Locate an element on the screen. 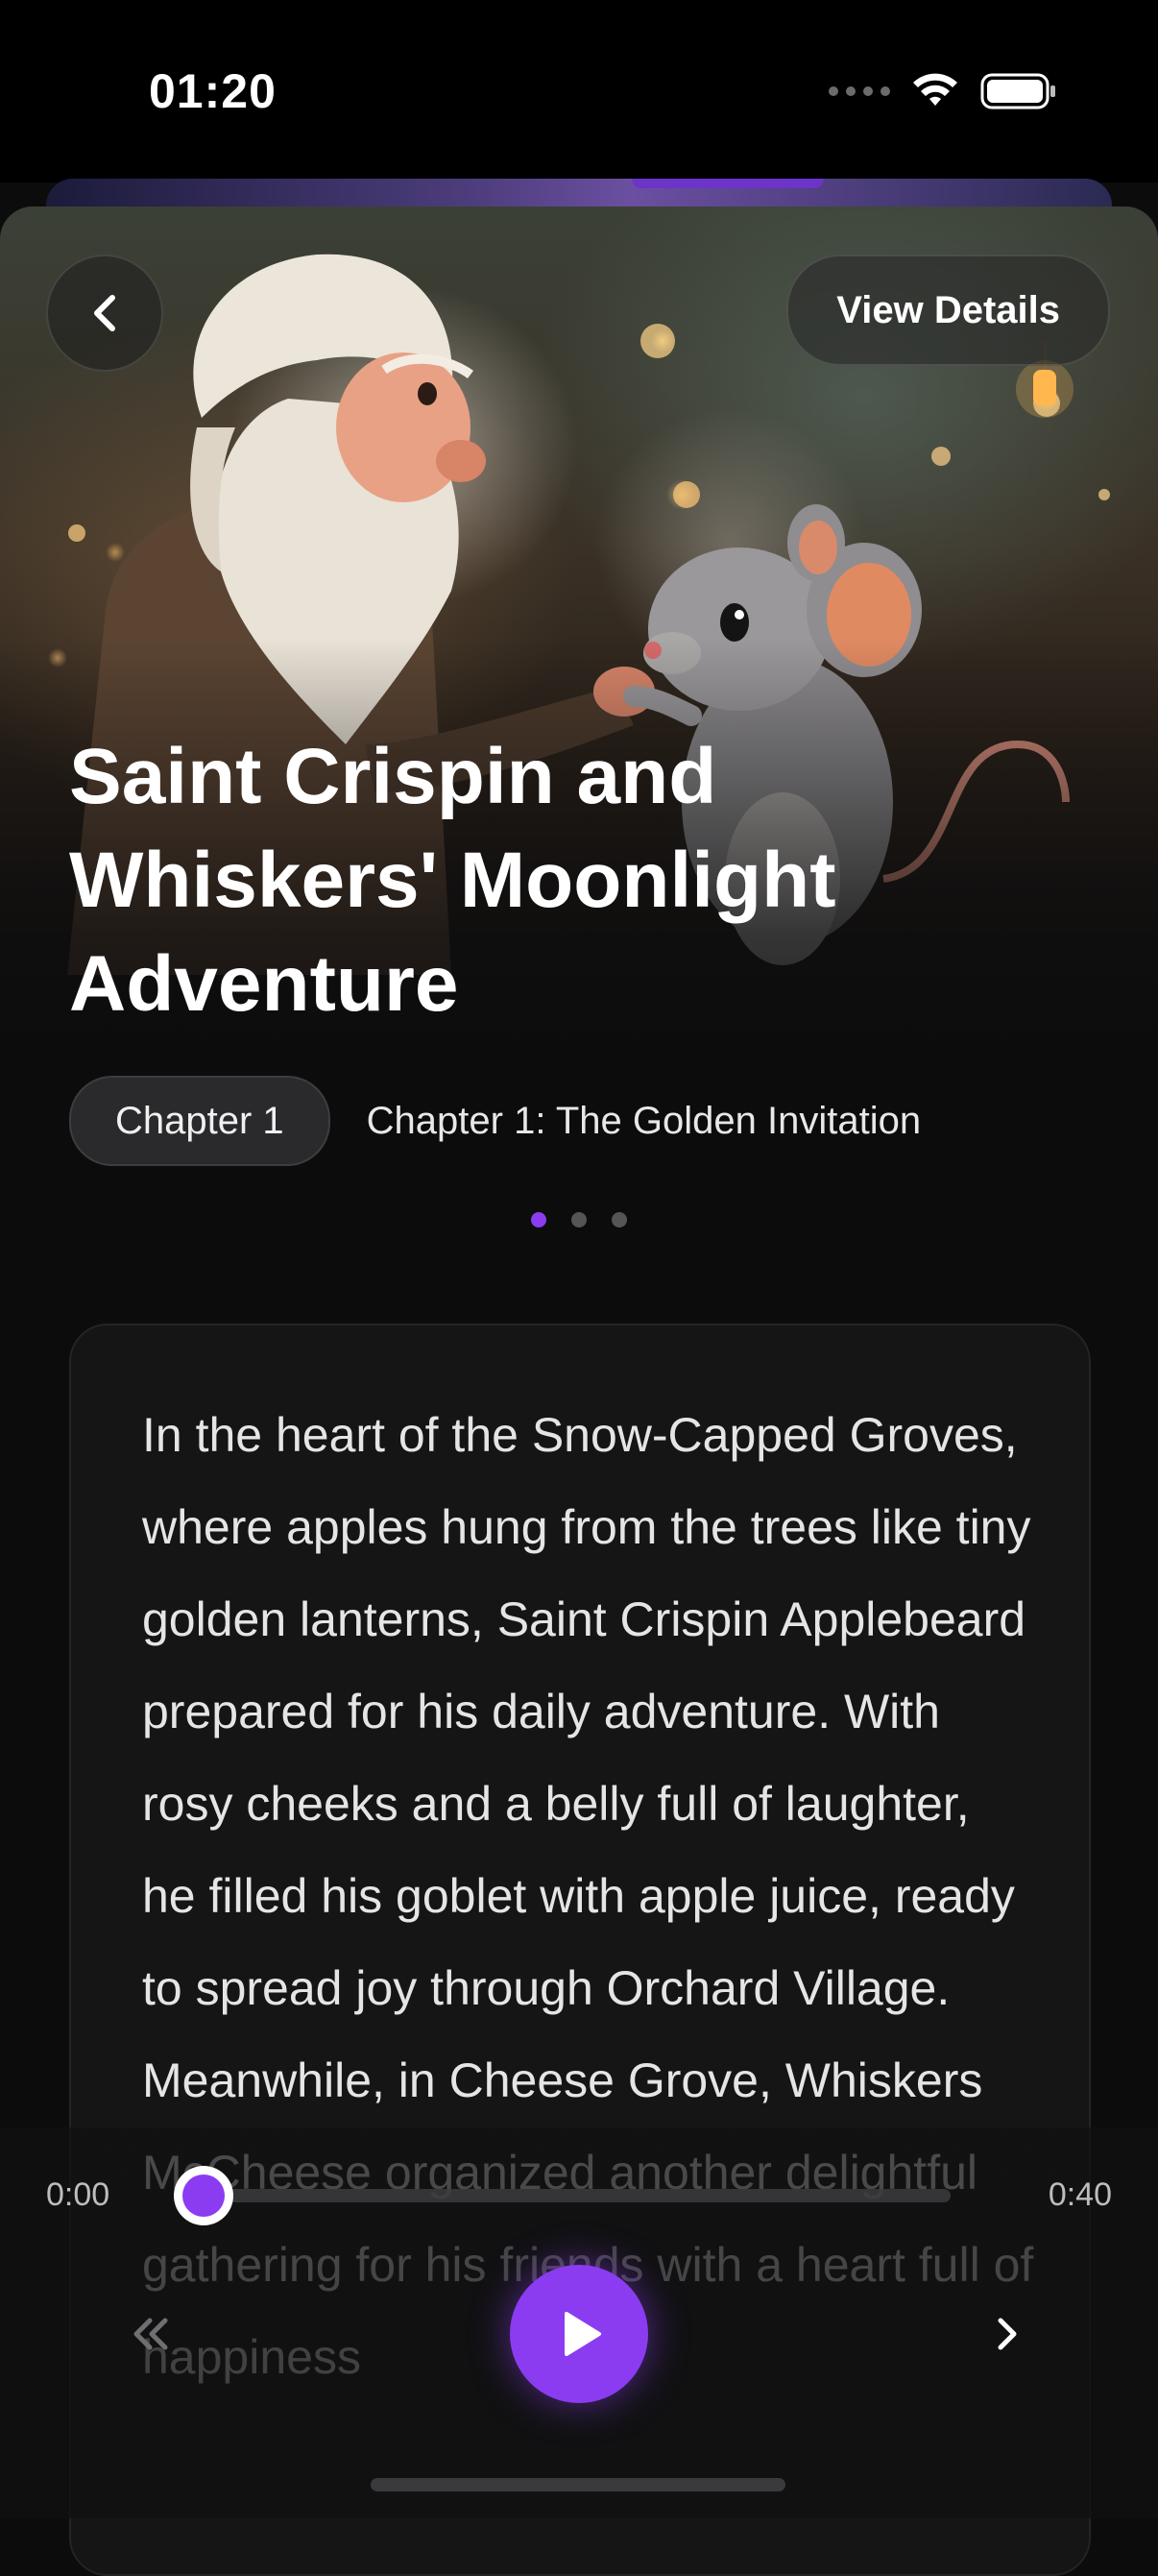  chevron-left-icon is located at coordinates (104, 313).